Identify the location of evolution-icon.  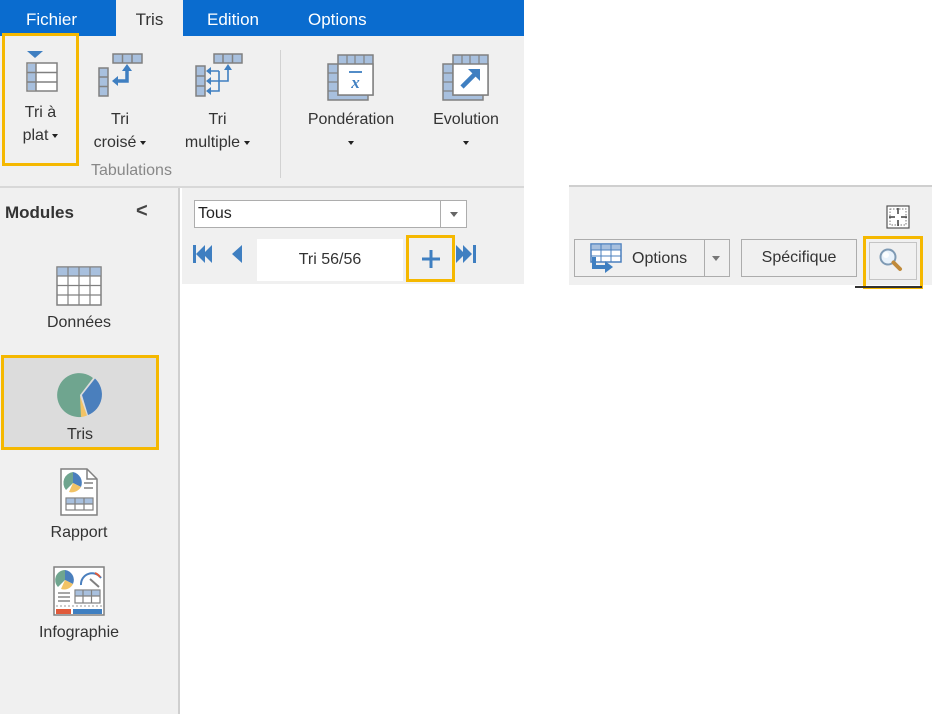
(465, 77).